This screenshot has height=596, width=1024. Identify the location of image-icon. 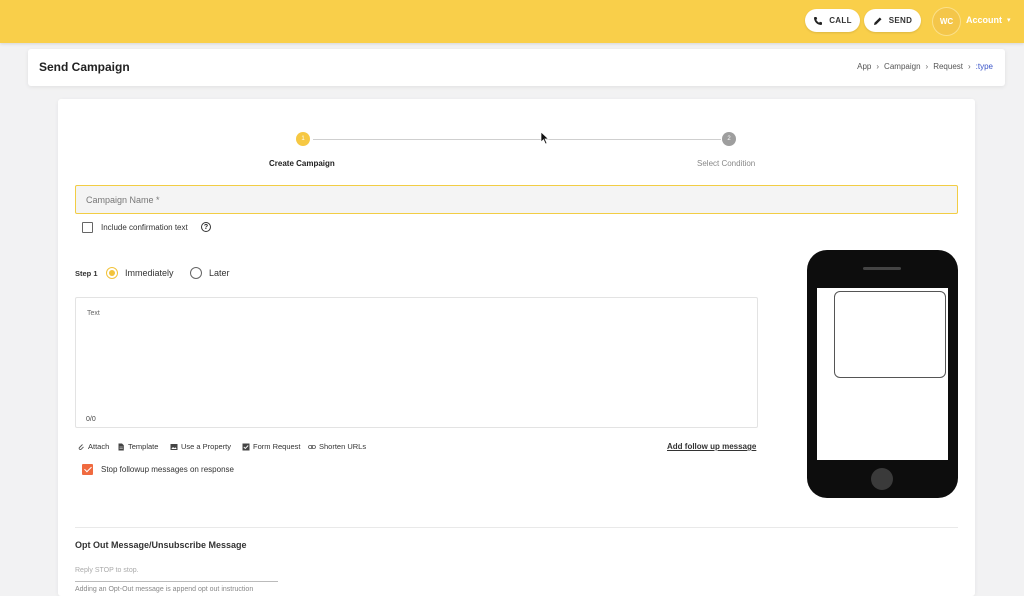
(174, 446).